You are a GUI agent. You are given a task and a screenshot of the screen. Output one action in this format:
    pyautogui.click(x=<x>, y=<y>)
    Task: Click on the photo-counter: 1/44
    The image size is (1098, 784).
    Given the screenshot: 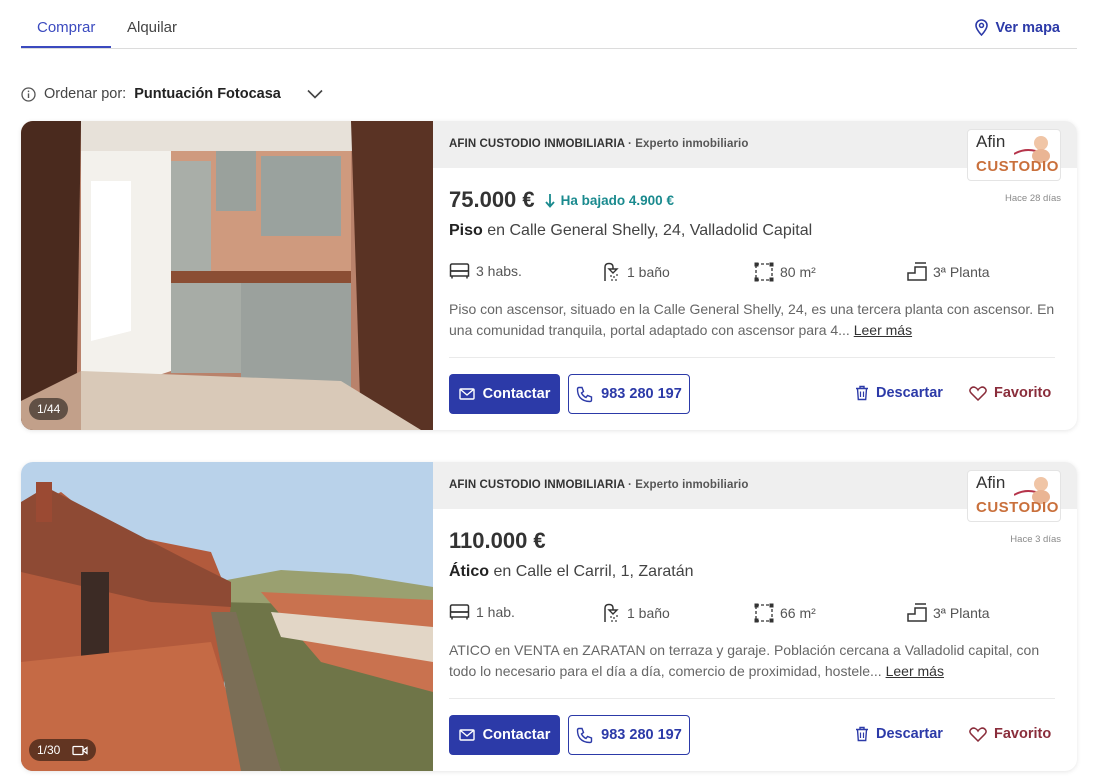 What is the action you would take?
    pyautogui.click(x=49, y=409)
    